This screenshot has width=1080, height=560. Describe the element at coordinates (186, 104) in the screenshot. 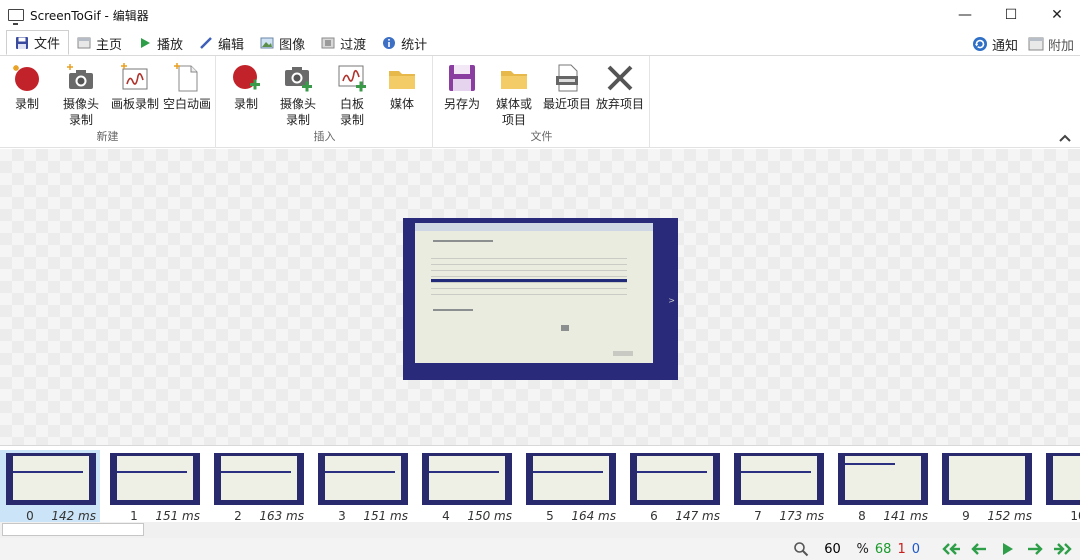

I see `new-blank-animation-label: 空白动画` at that location.